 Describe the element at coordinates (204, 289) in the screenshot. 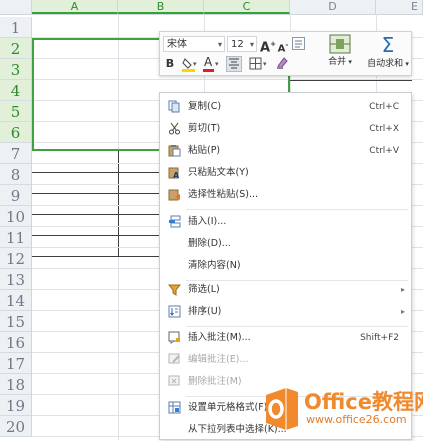

I see `menu-item-label: 筛选(L)` at that location.